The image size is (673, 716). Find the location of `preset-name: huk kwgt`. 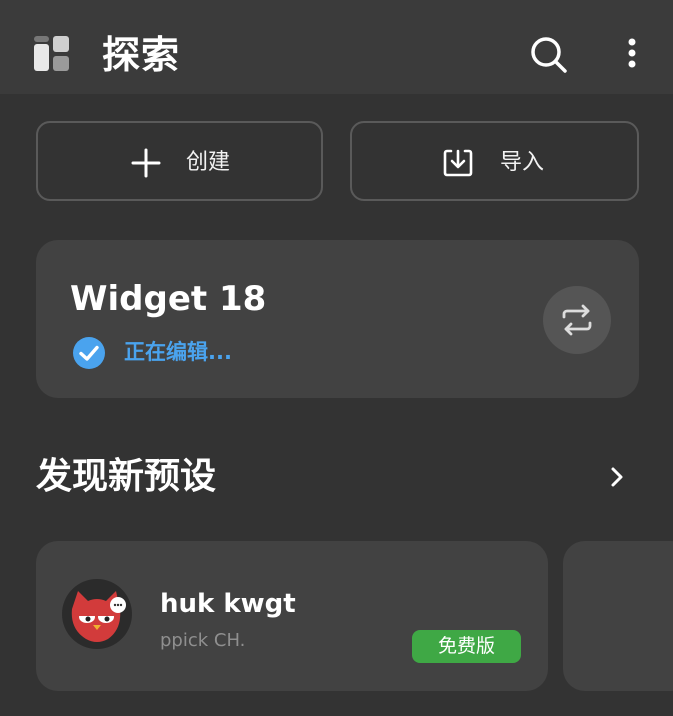

preset-name: huk kwgt is located at coordinates (228, 604).